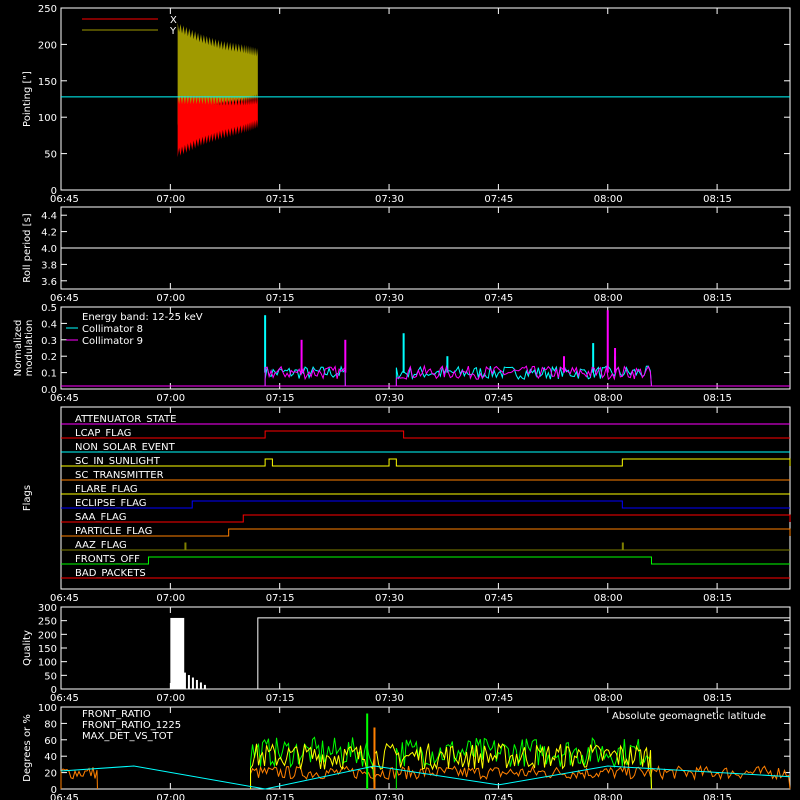 The width and height of the screenshot is (800, 800). I want to click on flag-label: SAA_FLAG, so click(100, 517).